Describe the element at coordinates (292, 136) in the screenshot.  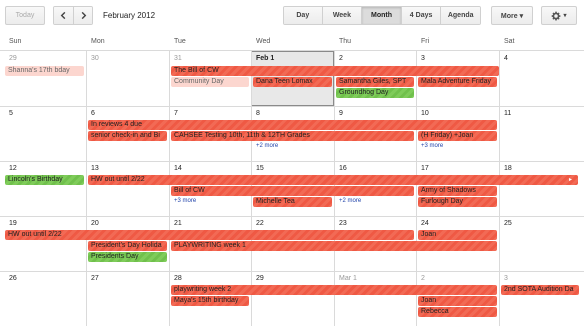
I see `event-chip: CAHSEE Testing 10th, 11th & 12TH Grades` at that location.